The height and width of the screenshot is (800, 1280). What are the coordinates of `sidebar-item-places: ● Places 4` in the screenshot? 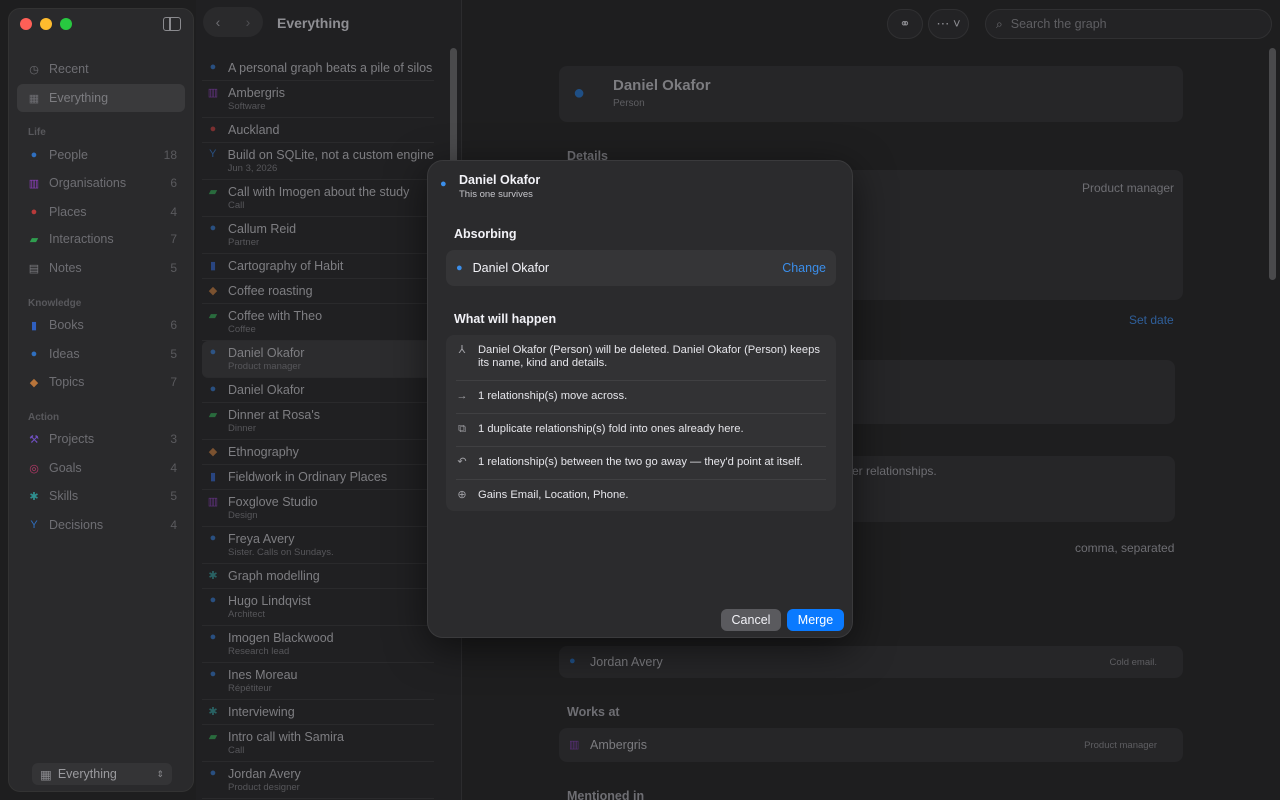 It's located at (101, 212).